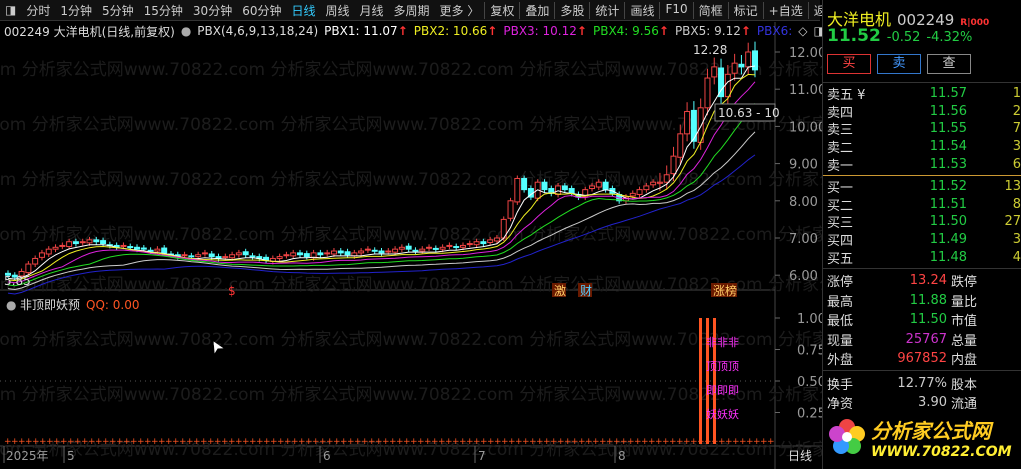 The height and width of the screenshot is (469, 1021). I want to click on buy-button: 买, so click(849, 64).